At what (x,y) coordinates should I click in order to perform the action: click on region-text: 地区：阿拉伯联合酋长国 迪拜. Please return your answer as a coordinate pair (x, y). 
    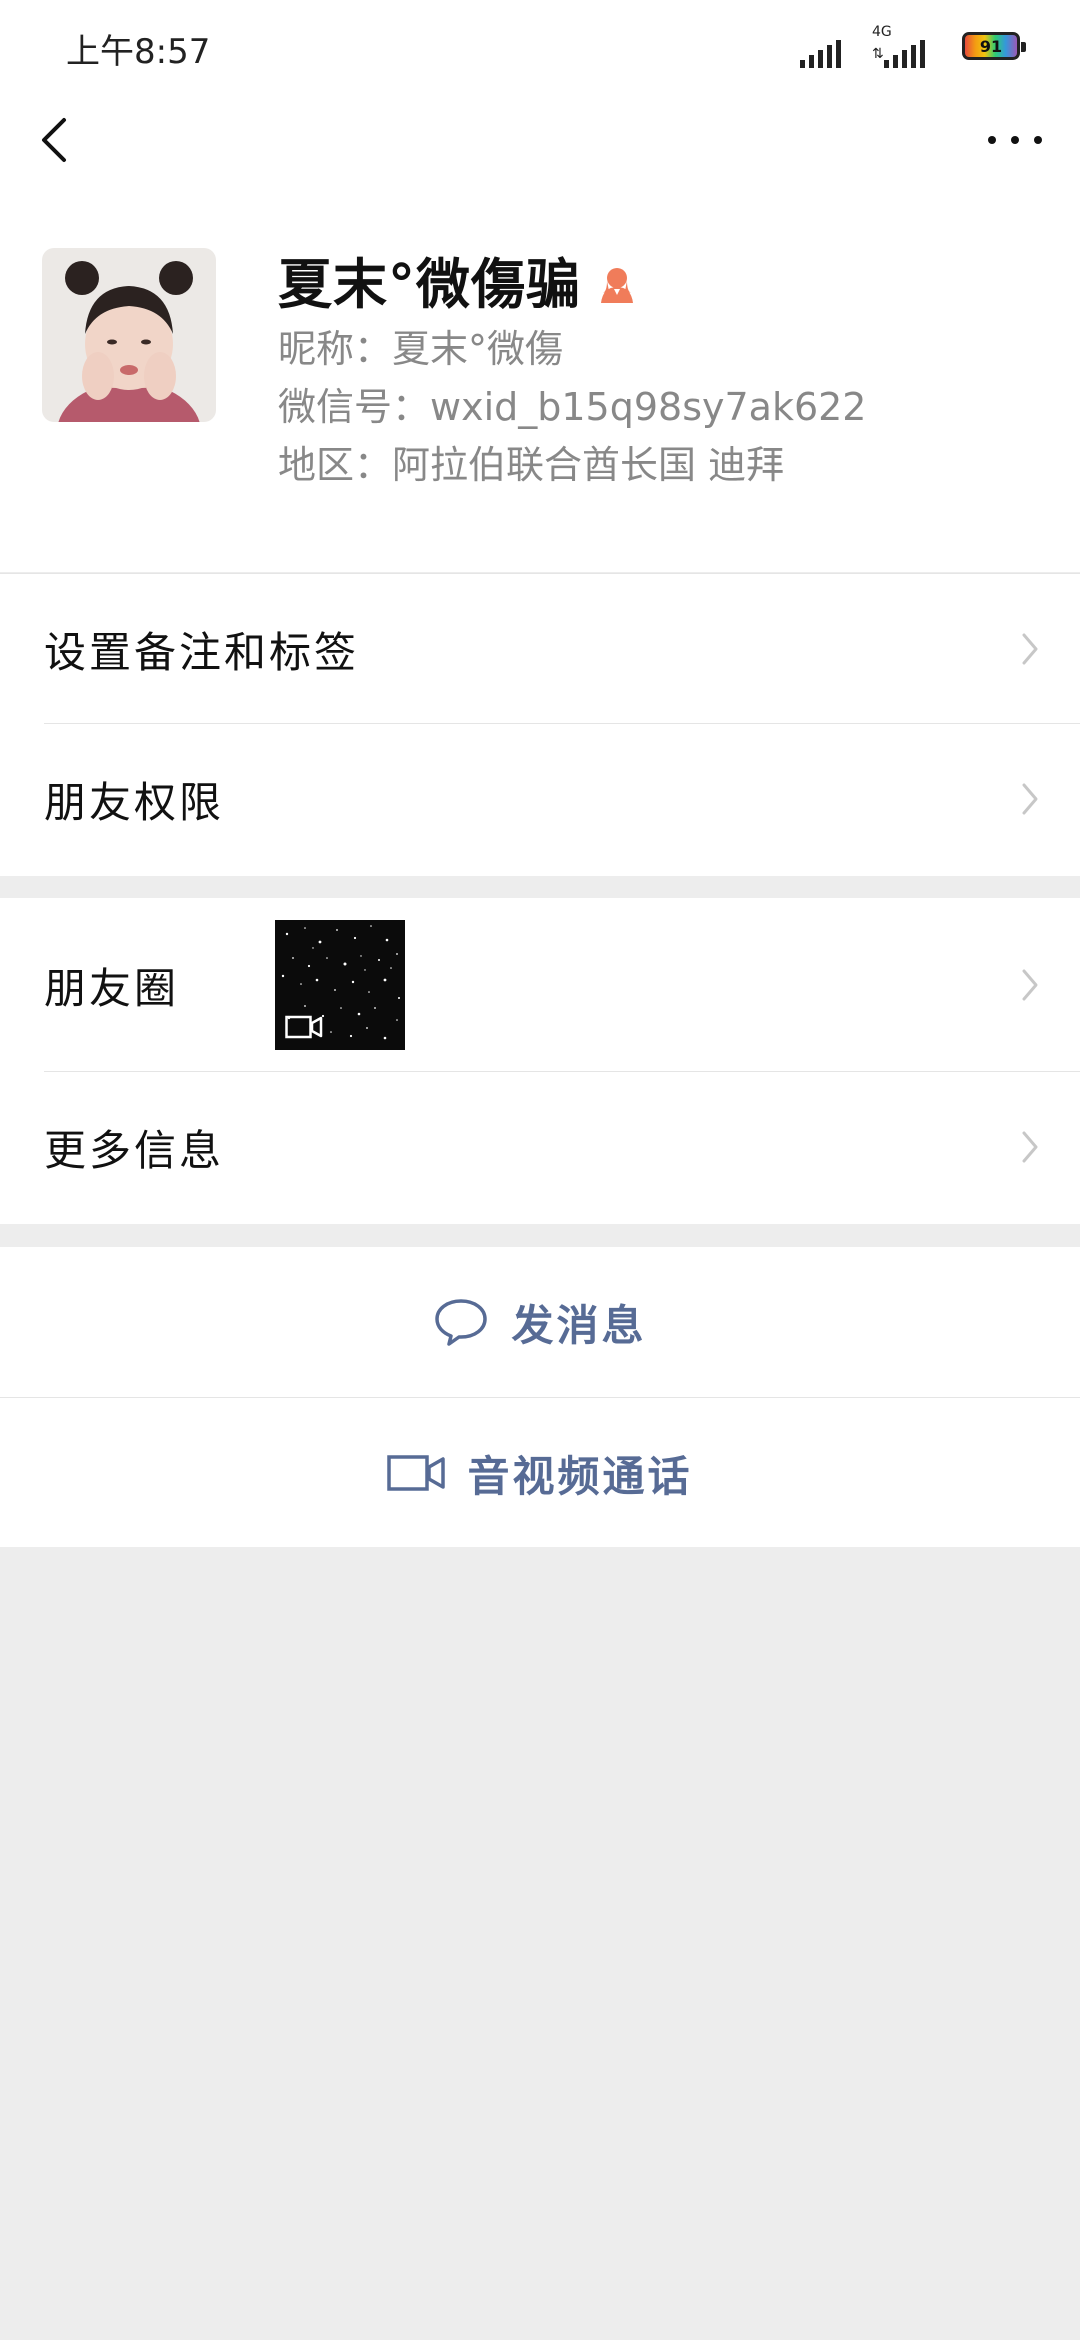
    Looking at the image, I should click on (531, 465).